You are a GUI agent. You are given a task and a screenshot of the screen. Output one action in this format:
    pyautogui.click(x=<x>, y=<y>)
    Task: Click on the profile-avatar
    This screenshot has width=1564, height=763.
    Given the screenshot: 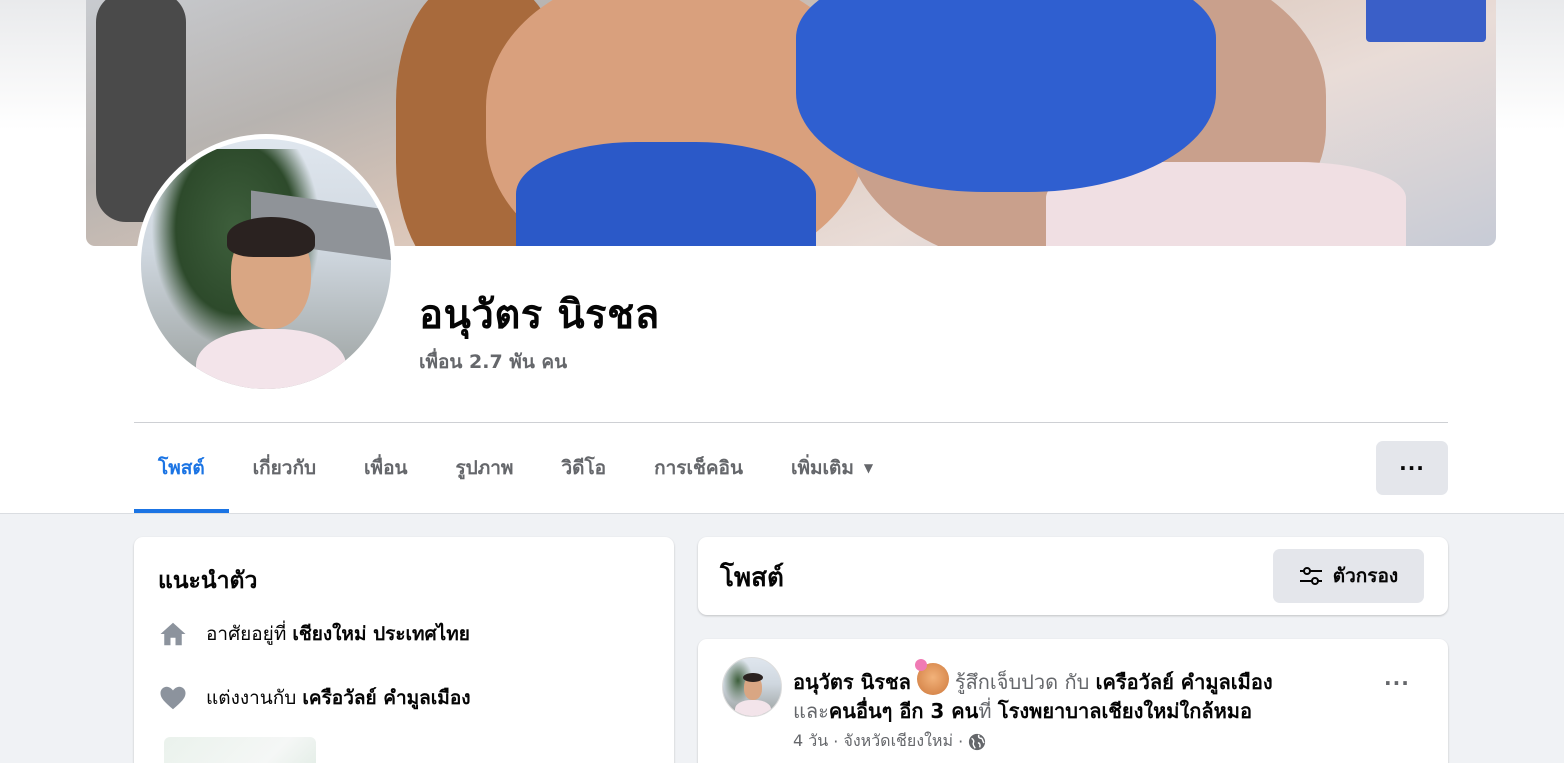 What is the action you would take?
    pyautogui.click(x=266, y=264)
    